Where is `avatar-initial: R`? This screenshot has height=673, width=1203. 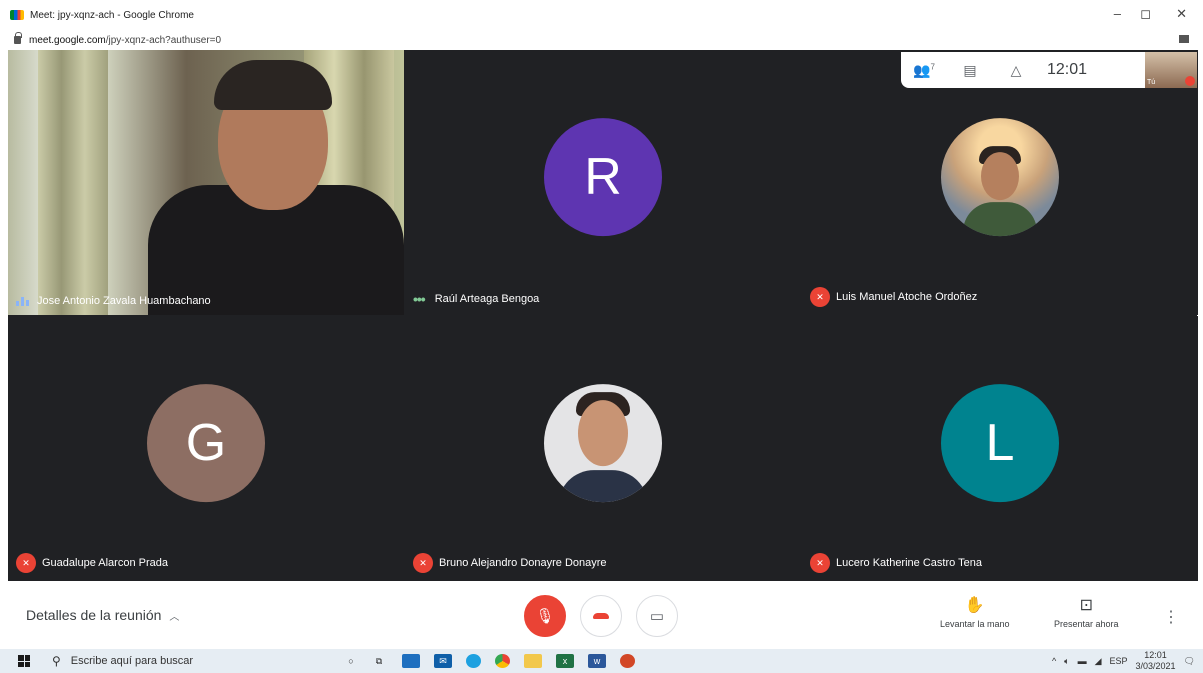 avatar-initial: R is located at coordinates (603, 176).